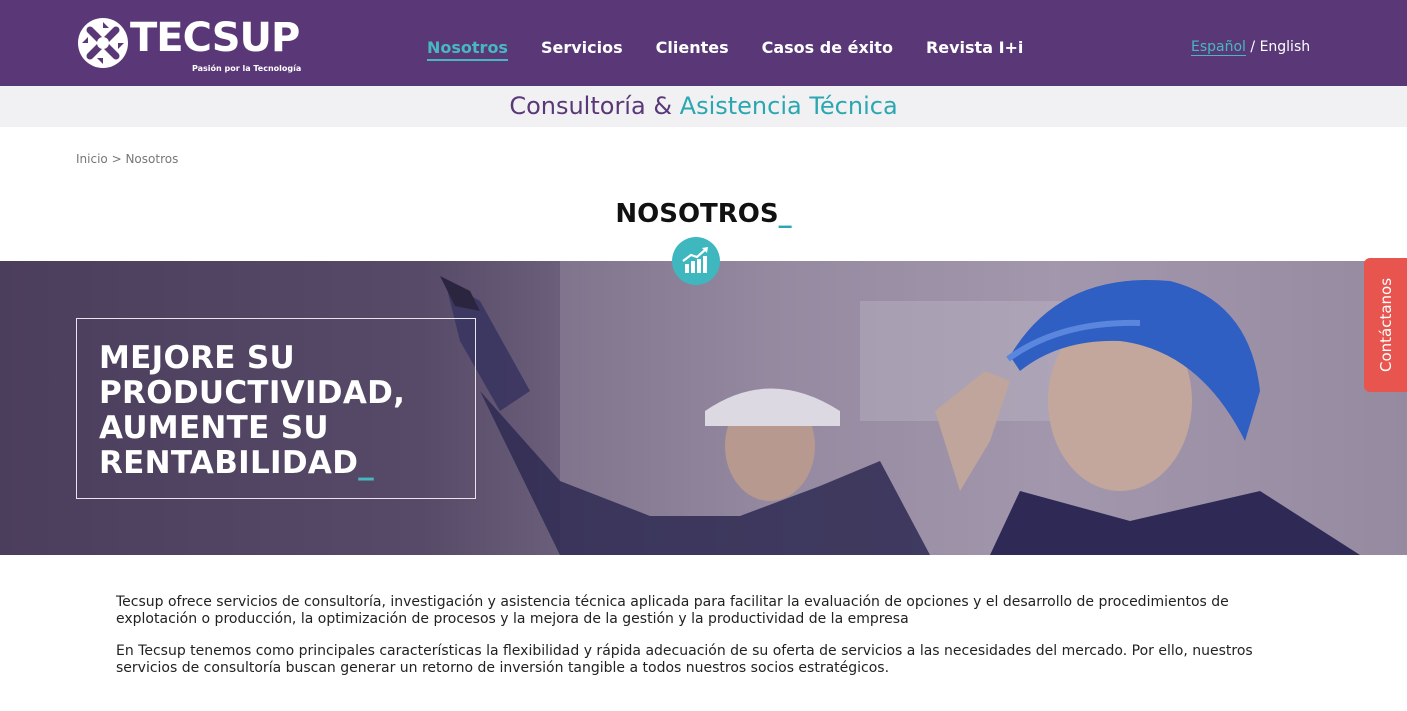  Describe the element at coordinates (467, 49) in the screenshot. I see `nav-item-nosotros: Nosotros` at that location.